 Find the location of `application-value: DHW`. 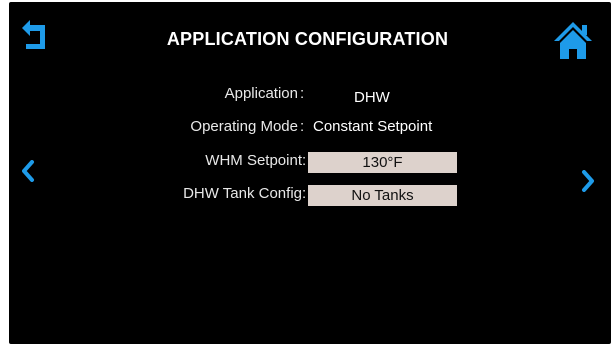

application-value: DHW is located at coordinates (372, 97).